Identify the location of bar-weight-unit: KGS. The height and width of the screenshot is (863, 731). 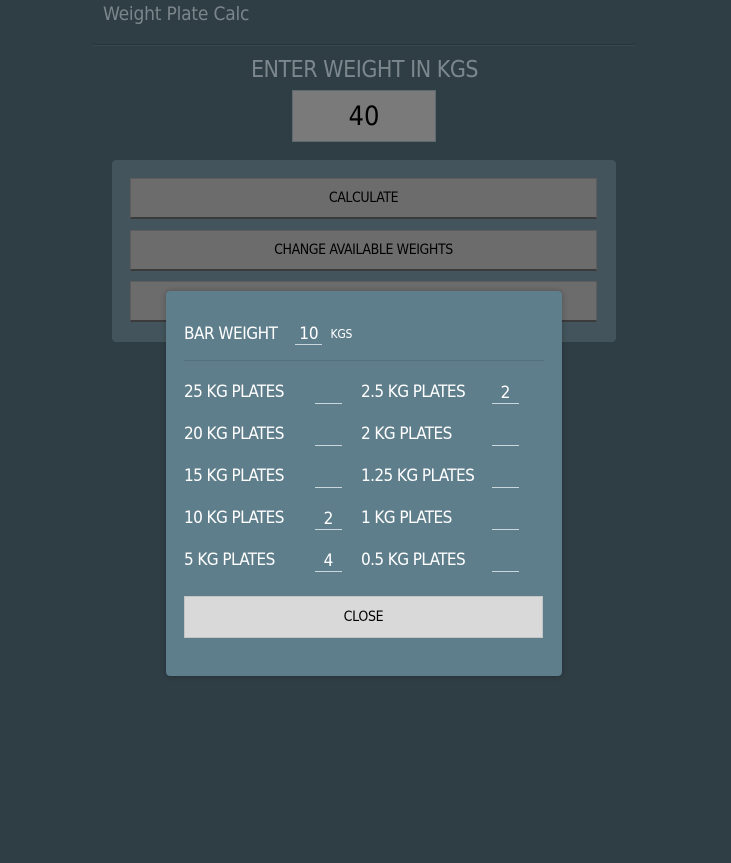
(341, 334).